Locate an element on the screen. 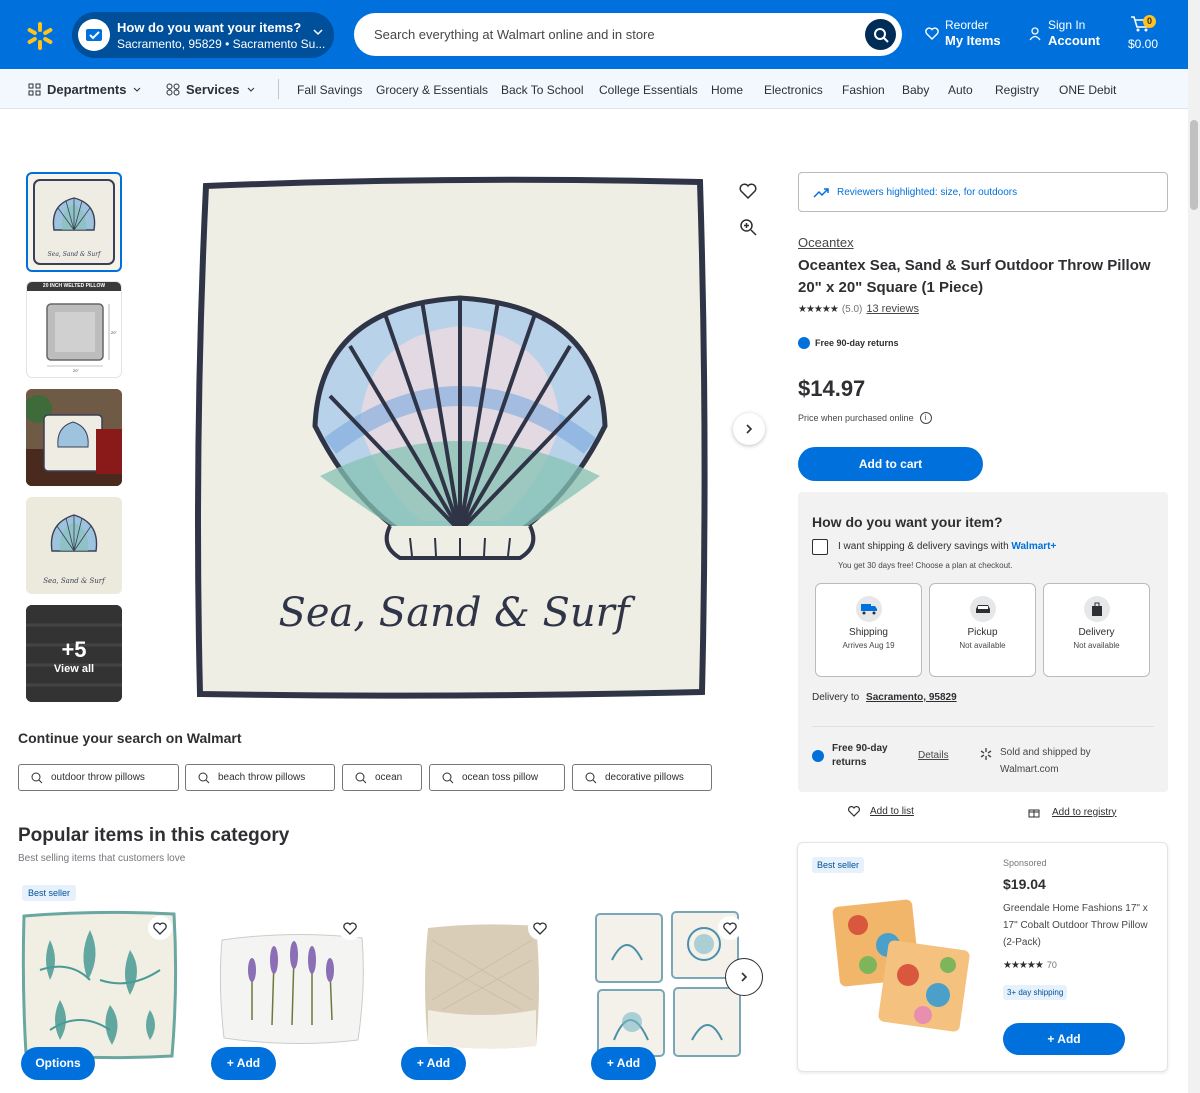 The width and height of the screenshot is (1200, 1093). sold-by-line2: Walmart.com is located at coordinates (1029, 769).